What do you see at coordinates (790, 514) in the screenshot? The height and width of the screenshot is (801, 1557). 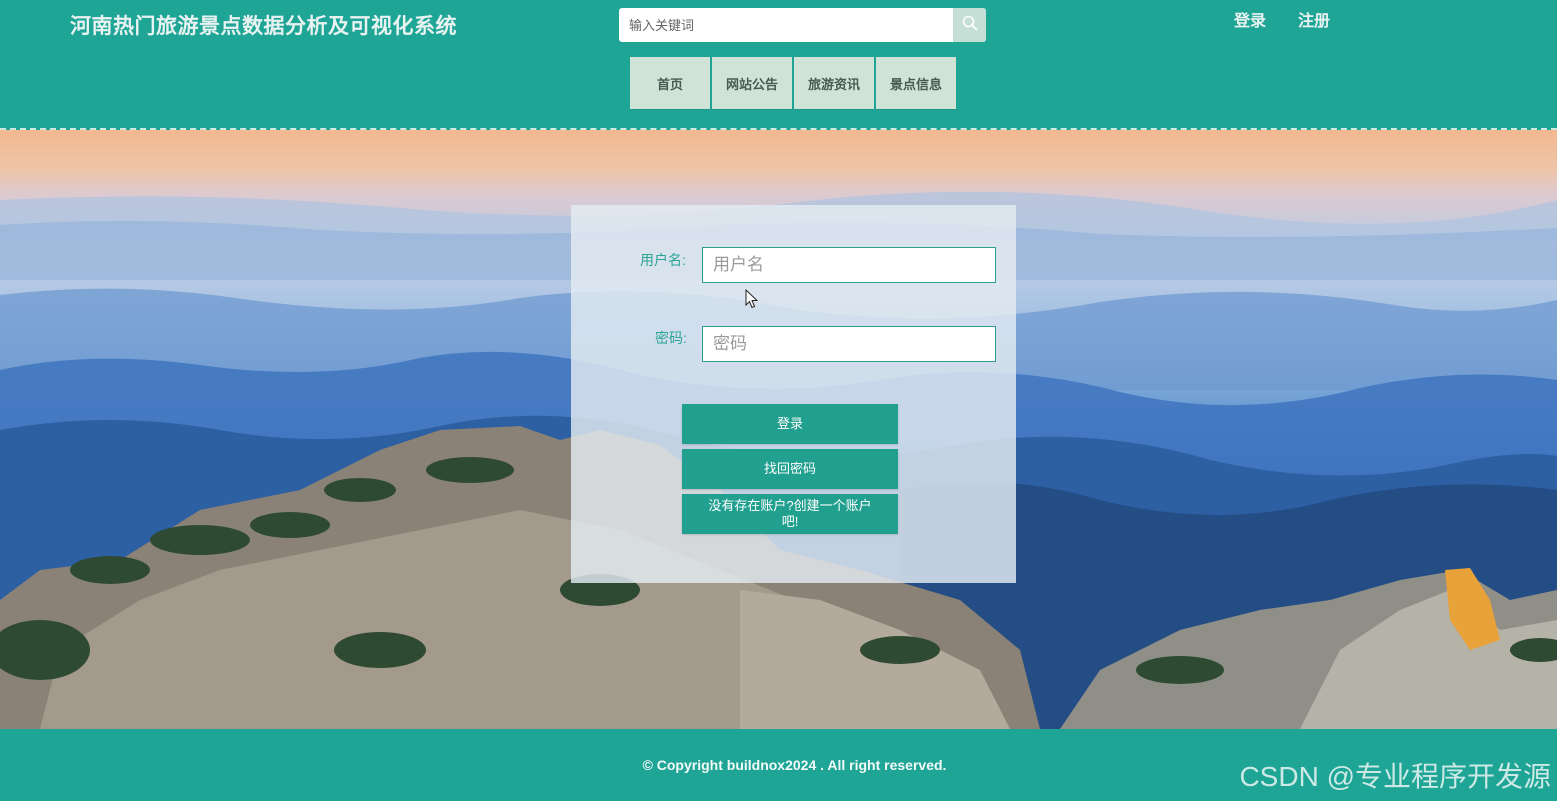 I see `create-account-button: 没有存在账户?创建一个账户吧!` at bounding box center [790, 514].